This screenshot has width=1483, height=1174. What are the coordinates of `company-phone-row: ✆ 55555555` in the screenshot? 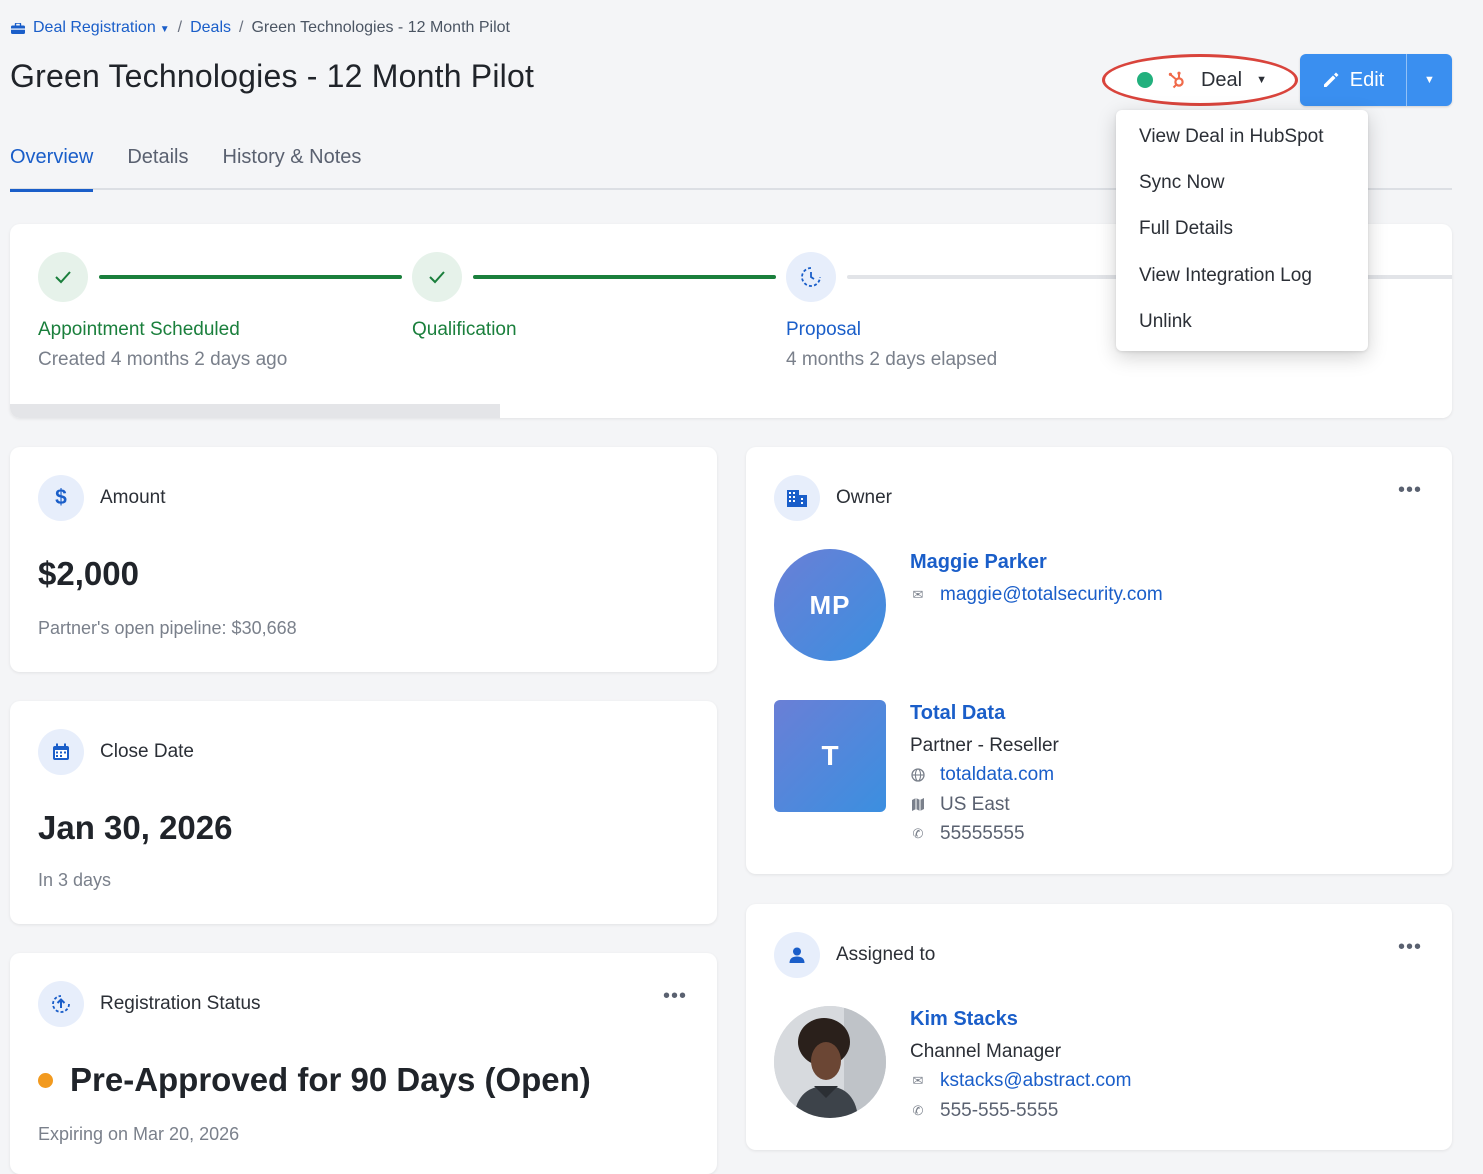 It's located at (984, 835).